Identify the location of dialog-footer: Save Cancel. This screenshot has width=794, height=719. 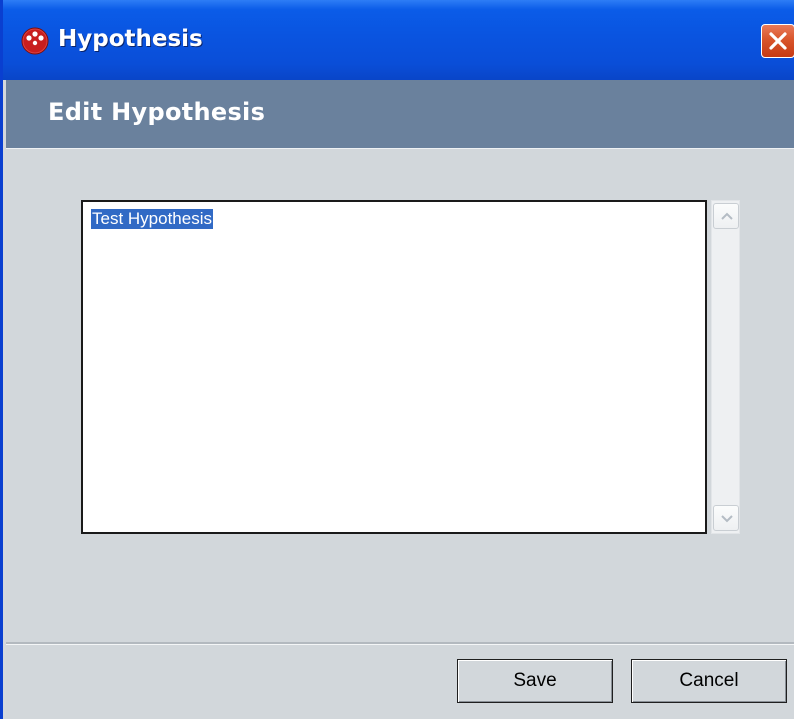
(400, 682).